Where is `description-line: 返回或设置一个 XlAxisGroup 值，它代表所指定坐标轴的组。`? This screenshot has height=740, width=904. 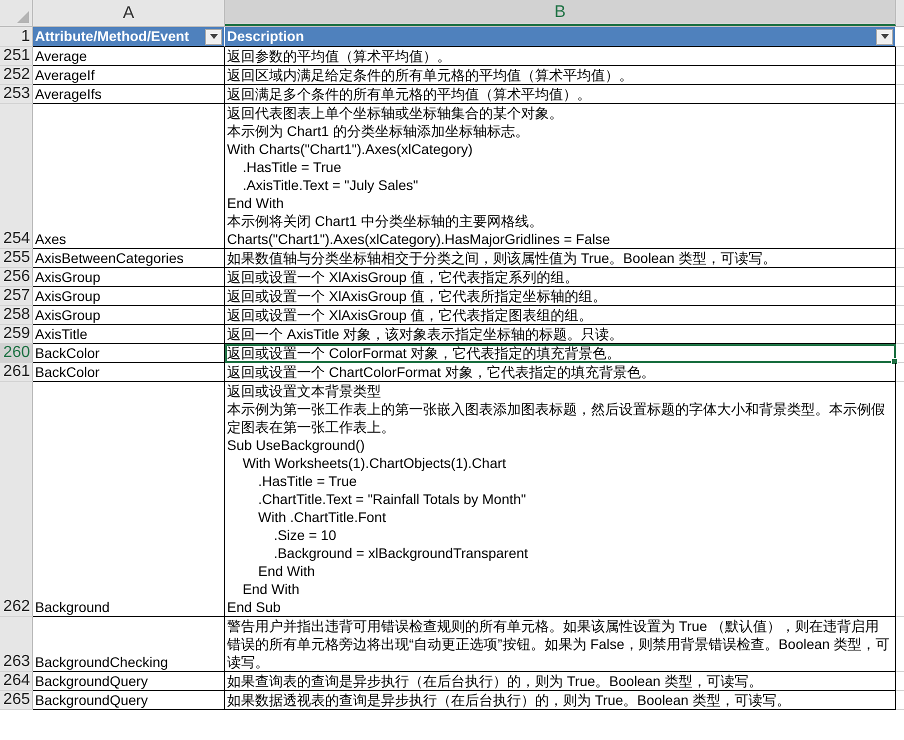
description-line: 返回或设置一个 XlAxisGroup 值，它代表所指定坐标轴的组。 is located at coordinates (417, 296).